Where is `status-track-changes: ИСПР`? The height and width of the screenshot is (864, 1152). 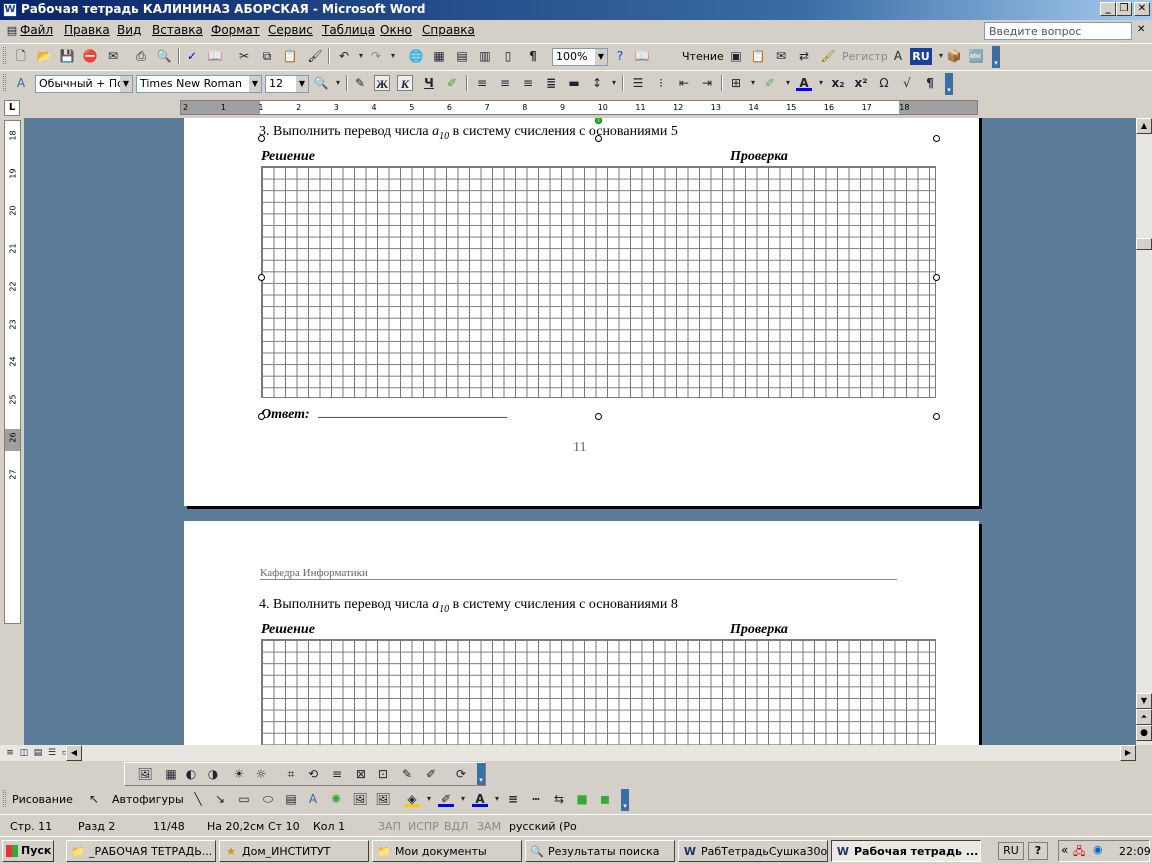 status-track-changes: ИСПР is located at coordinates (423, 826).